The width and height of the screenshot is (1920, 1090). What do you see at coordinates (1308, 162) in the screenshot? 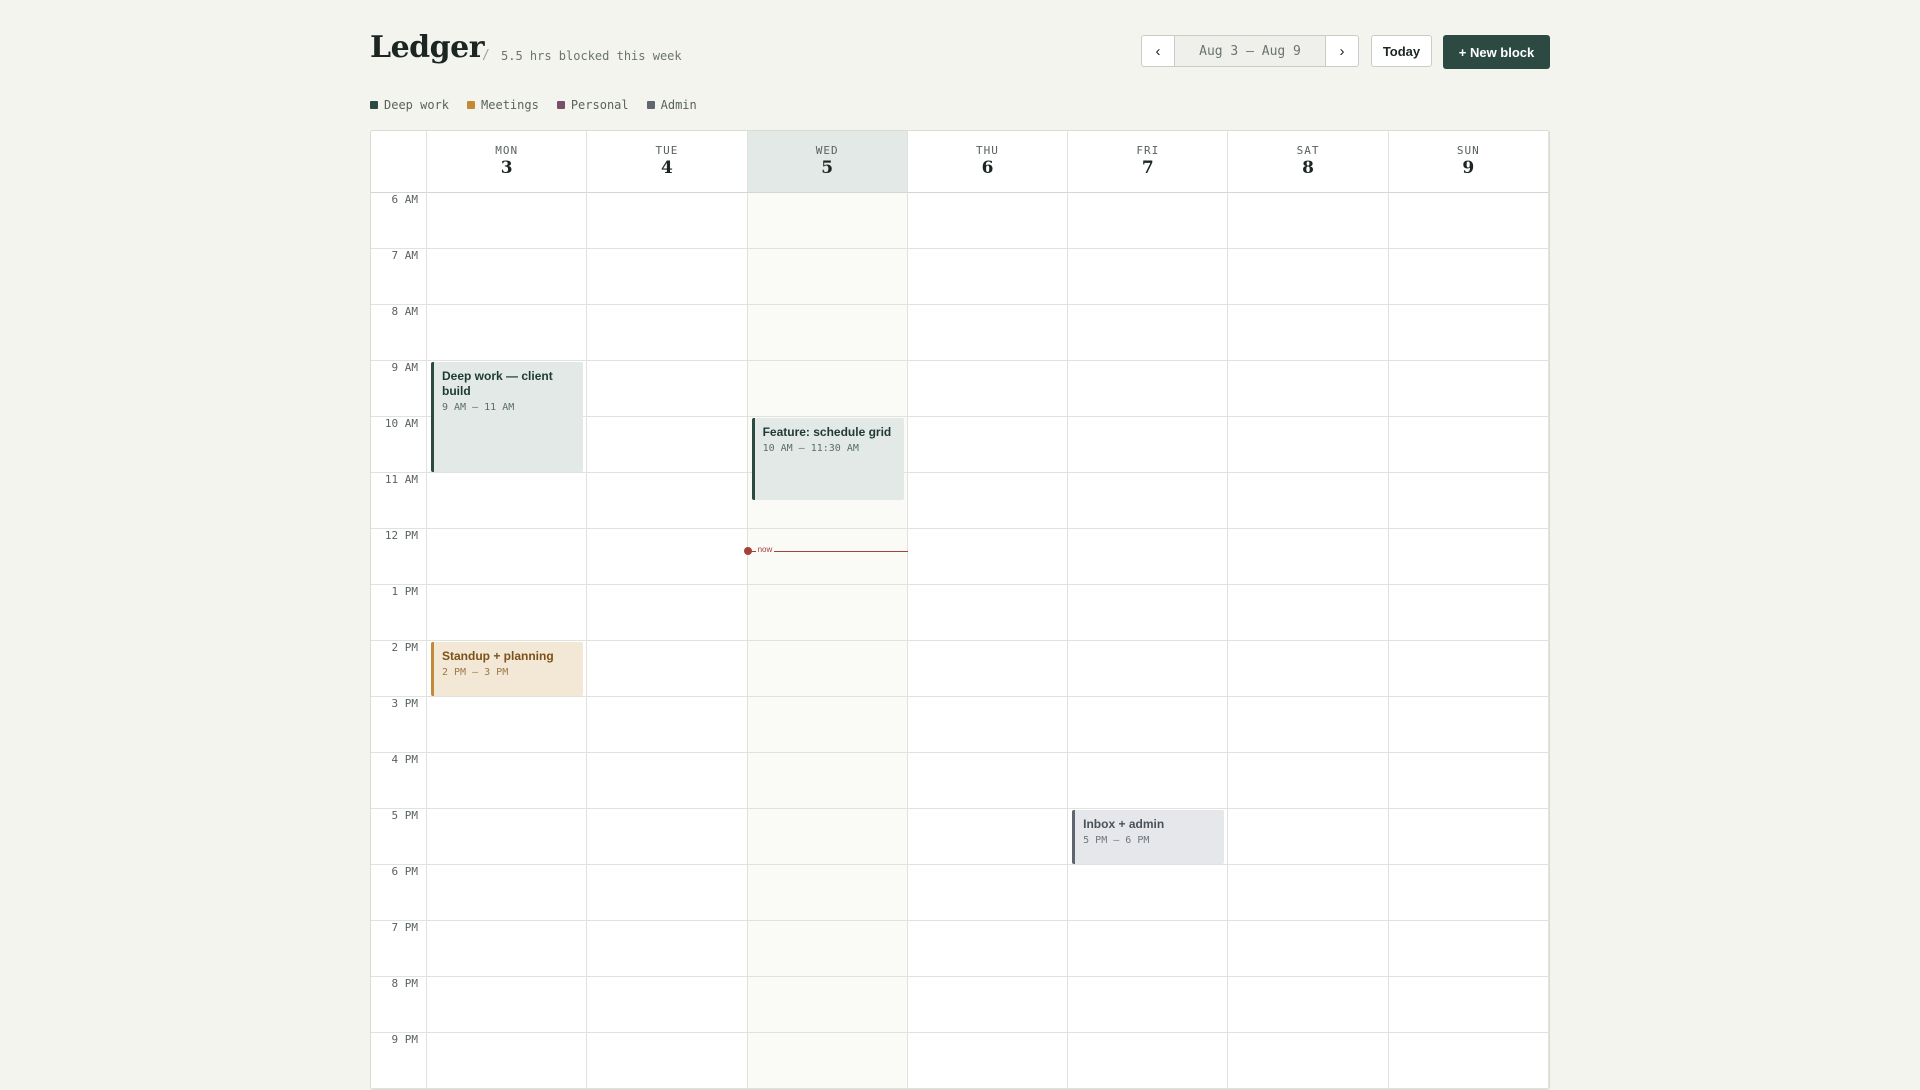
I see `day-header-sat: SAT 8` at bounding box center [1308, 162].